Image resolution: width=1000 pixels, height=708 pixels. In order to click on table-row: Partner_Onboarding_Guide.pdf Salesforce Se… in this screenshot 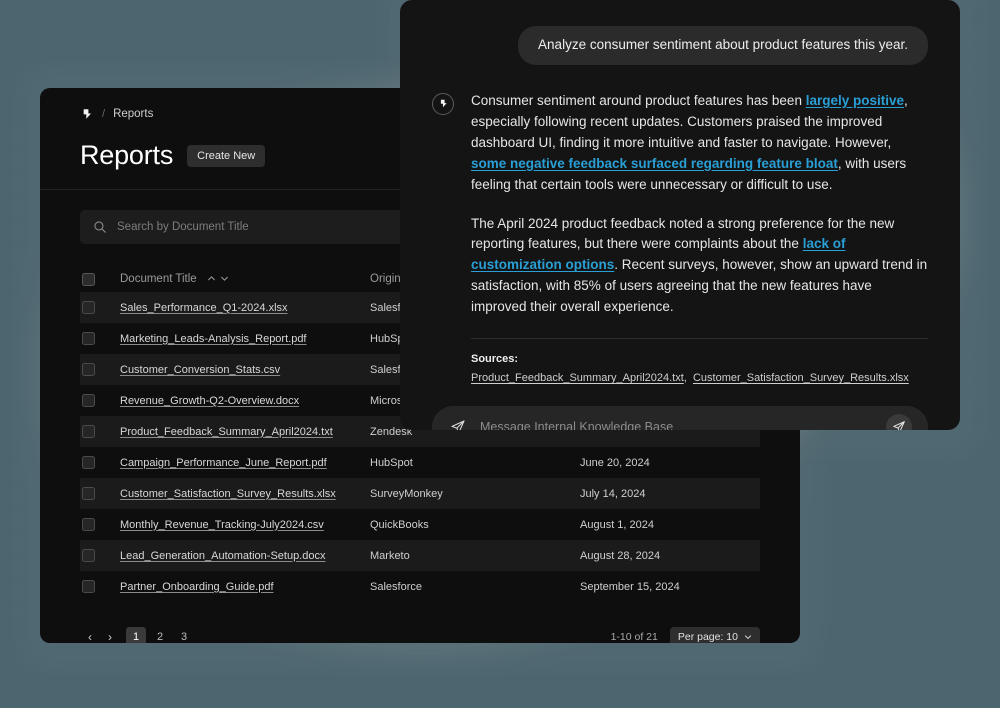, I will do `click(420, 586)`.